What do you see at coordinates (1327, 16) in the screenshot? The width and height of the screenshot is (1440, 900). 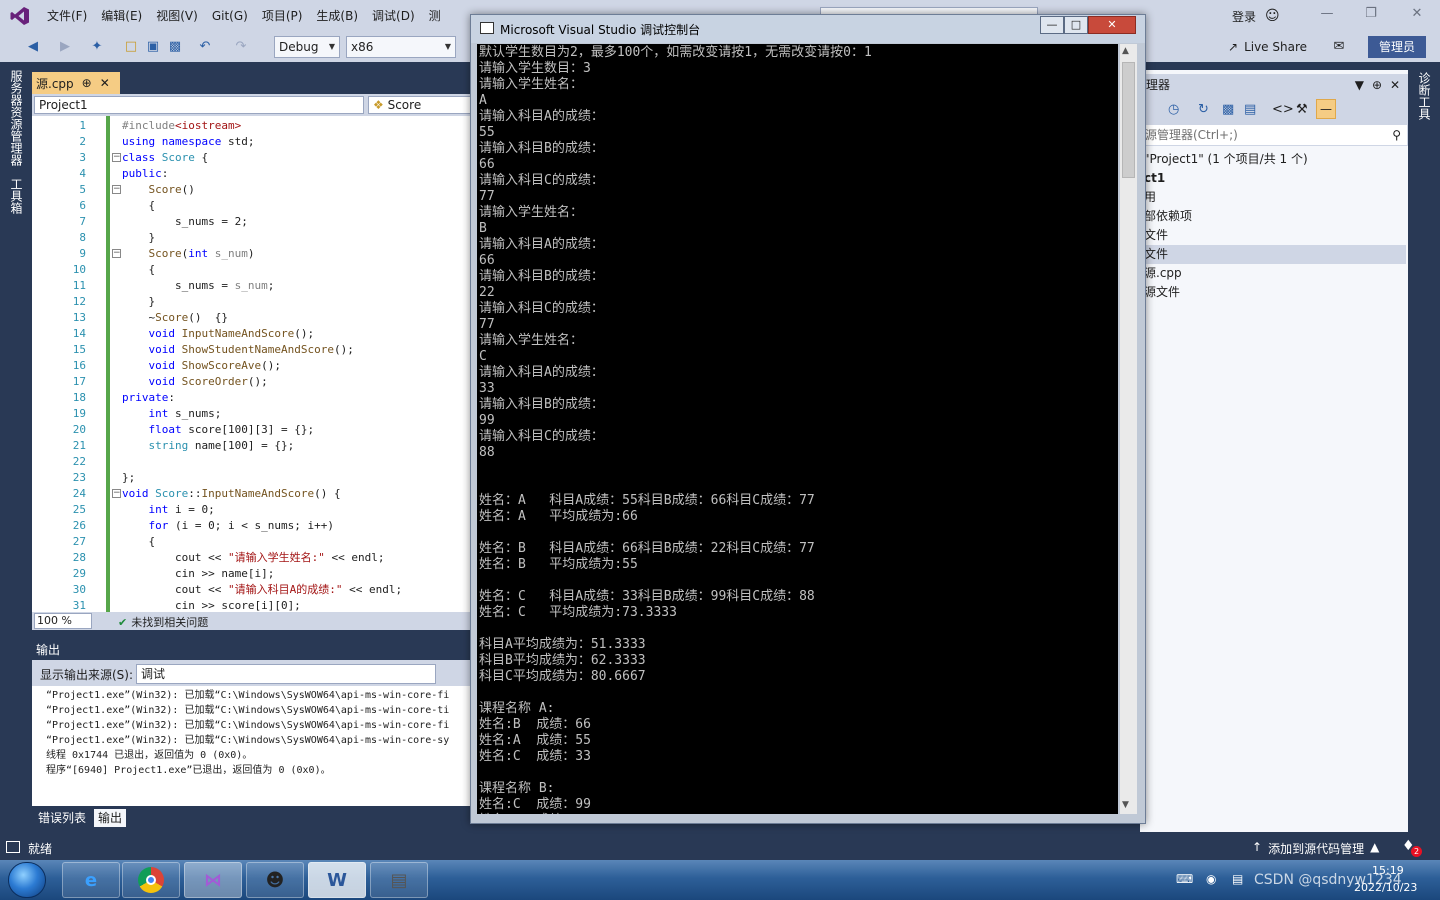 I see `minimize-icon: —` at bounding box center [1327, 16].